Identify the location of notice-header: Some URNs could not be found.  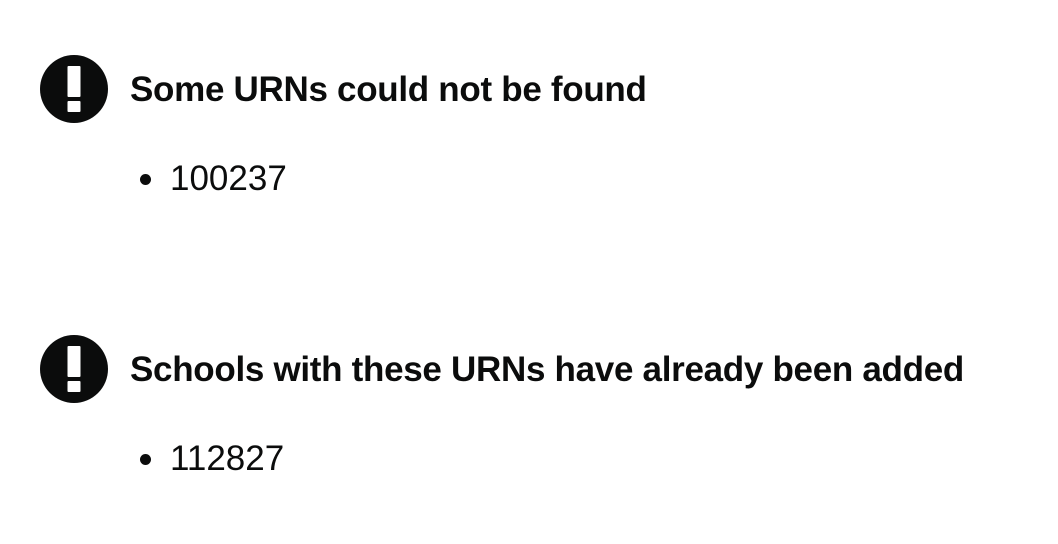
(540, 89).